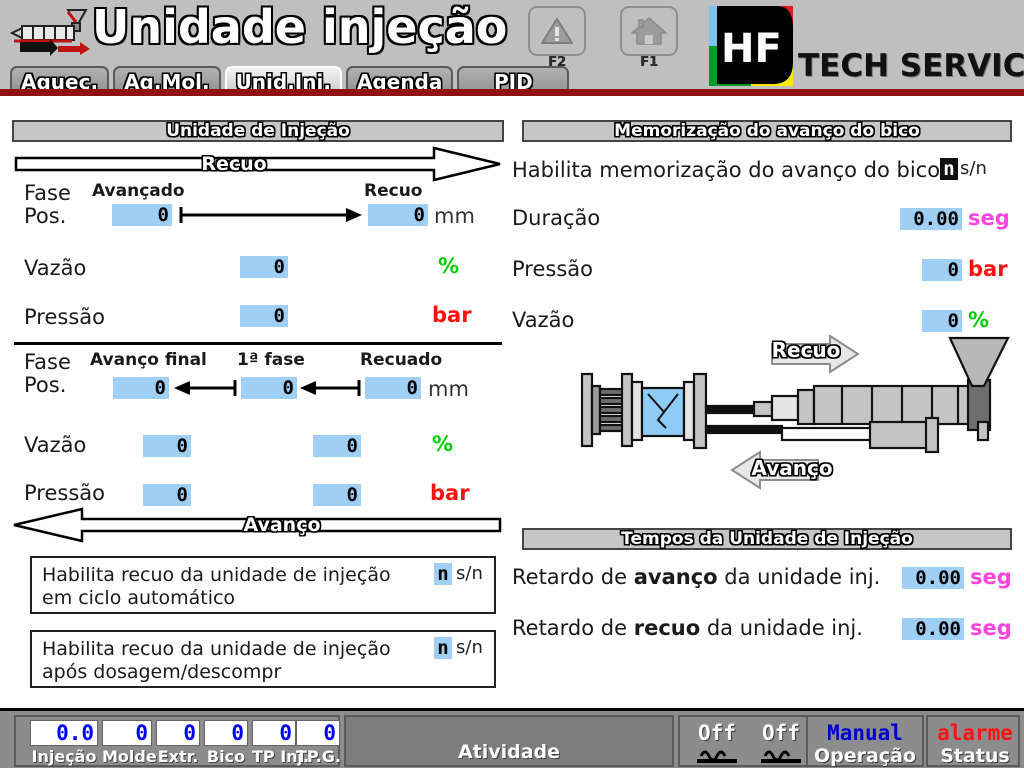  I want to click on memo-enable-value: n, so click(949, 169).